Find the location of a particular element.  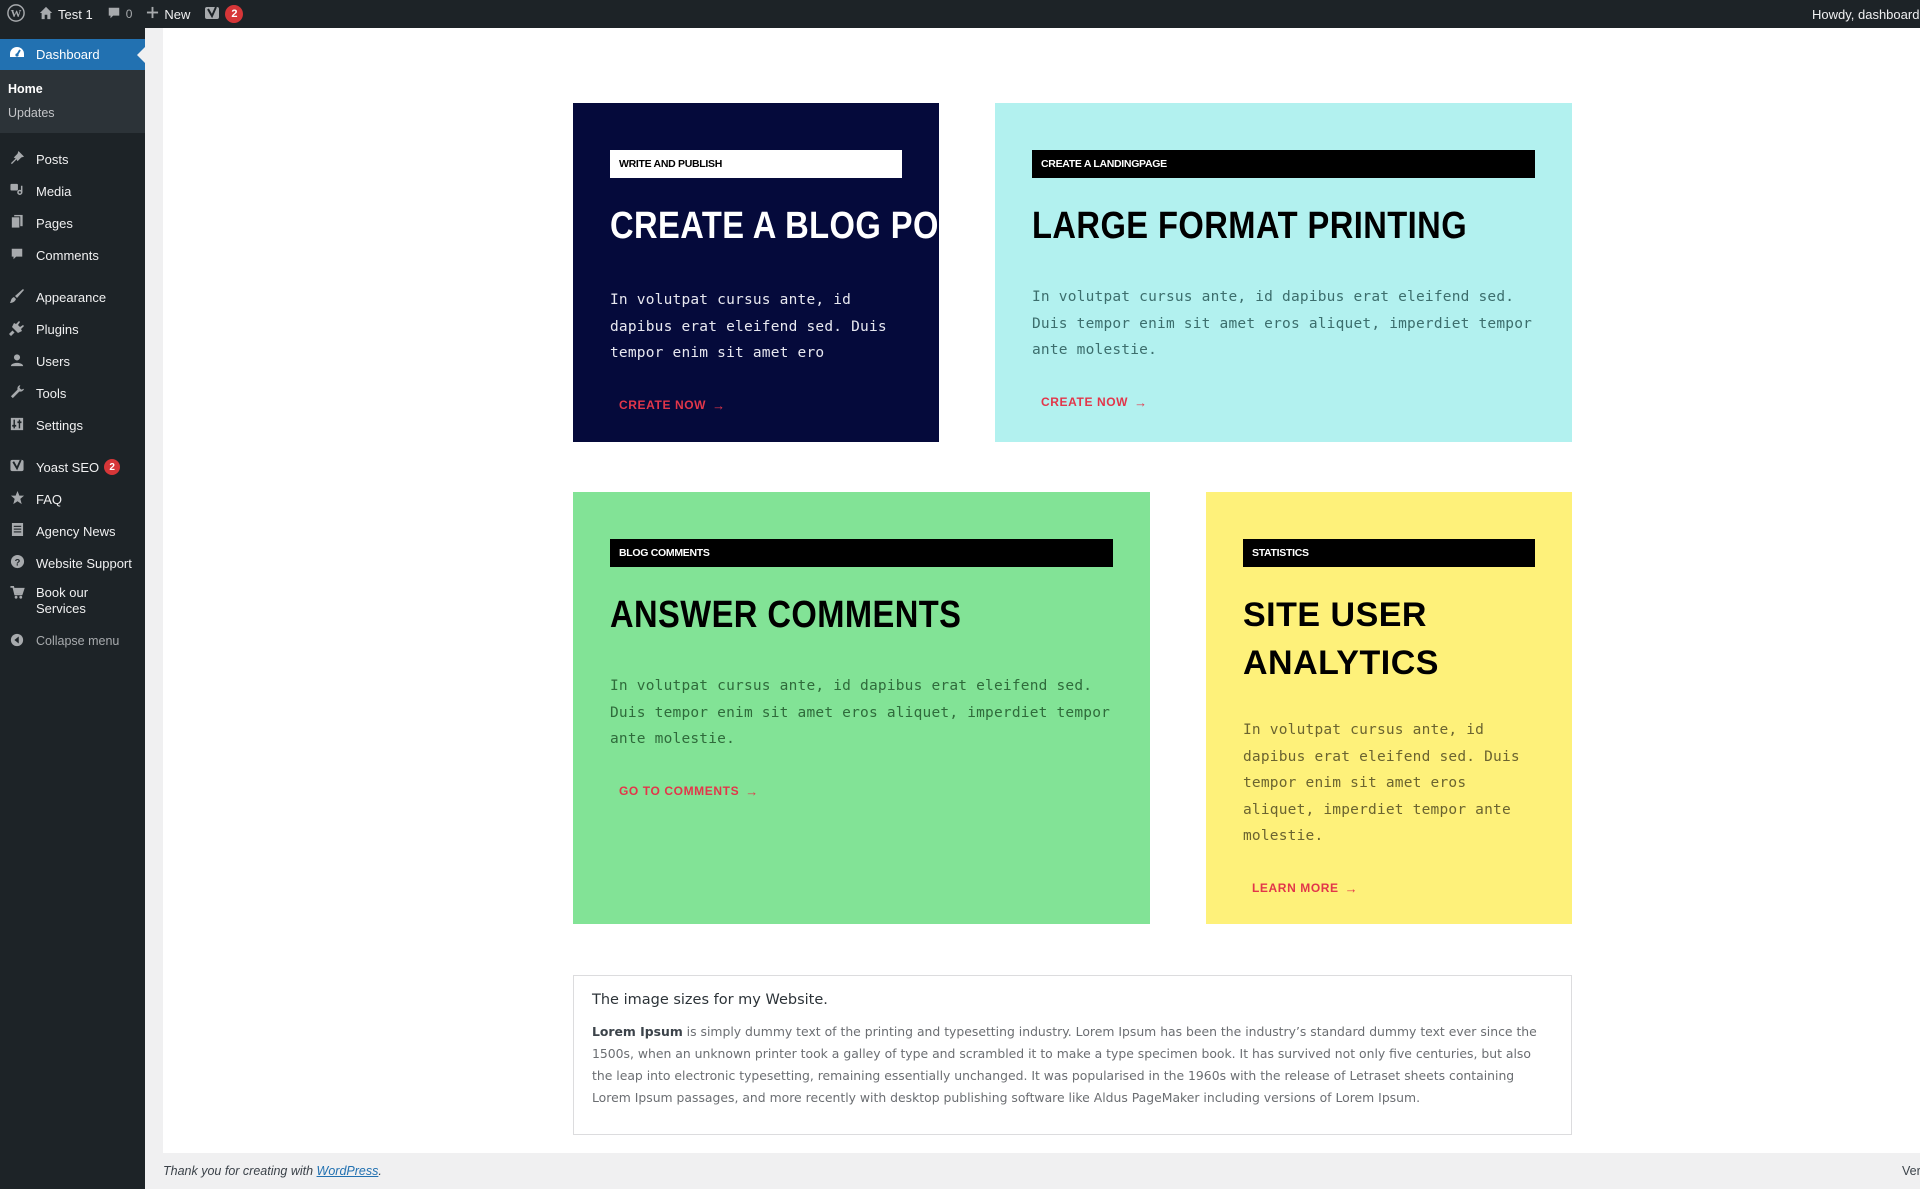

svg-text: W is located at coordinates (16, 14).